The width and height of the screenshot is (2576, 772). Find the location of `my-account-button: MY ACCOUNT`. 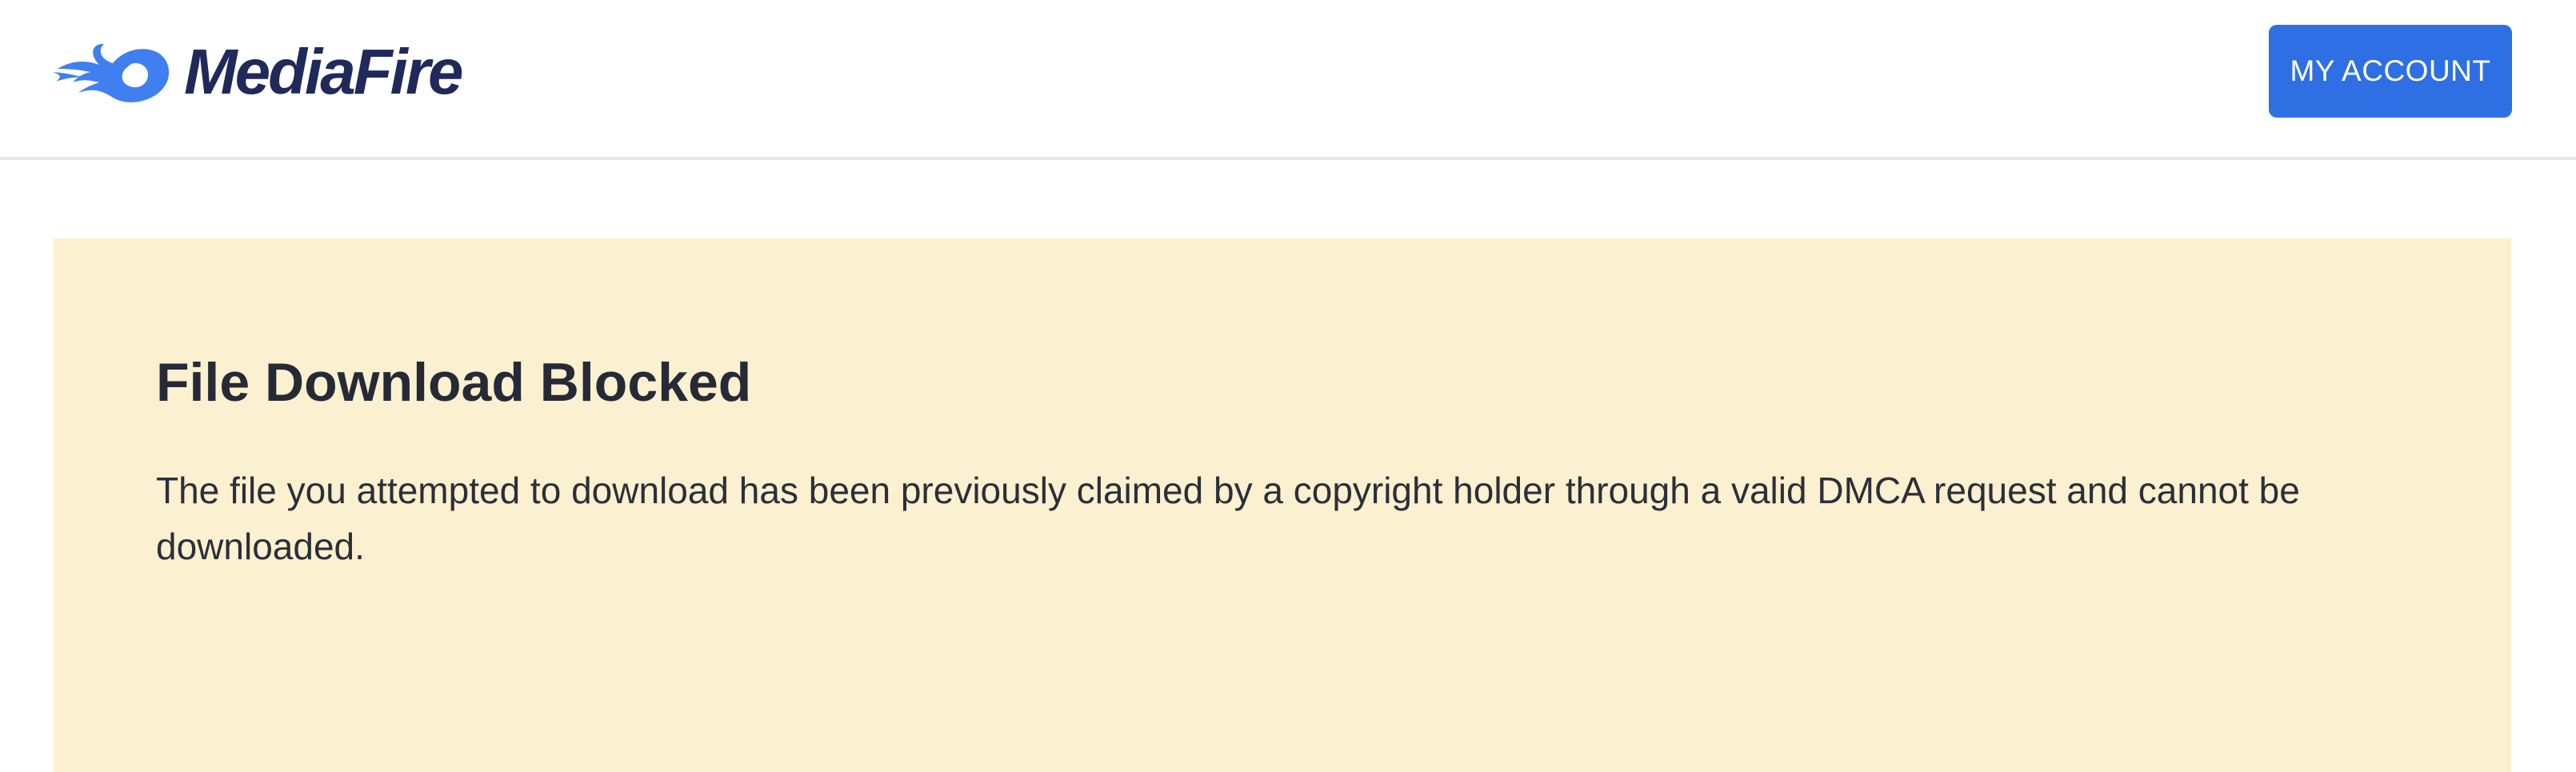

my-account-button: MY ACCOUNT is located at coordinates (2390, 71).